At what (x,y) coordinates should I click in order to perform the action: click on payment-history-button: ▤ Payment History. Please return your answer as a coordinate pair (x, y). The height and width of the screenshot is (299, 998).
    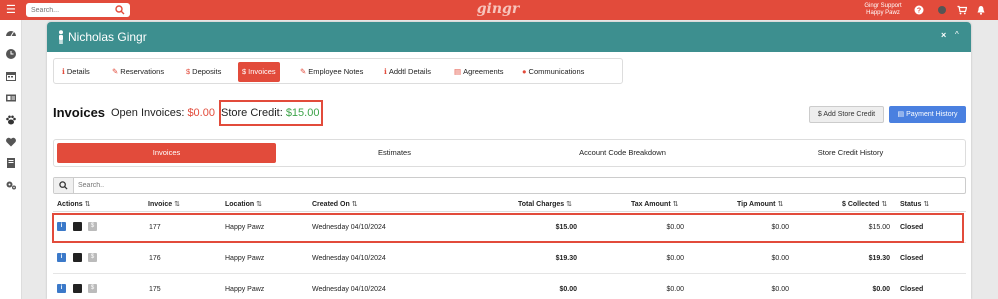
    Looking at the image, I should click on (927, 114).